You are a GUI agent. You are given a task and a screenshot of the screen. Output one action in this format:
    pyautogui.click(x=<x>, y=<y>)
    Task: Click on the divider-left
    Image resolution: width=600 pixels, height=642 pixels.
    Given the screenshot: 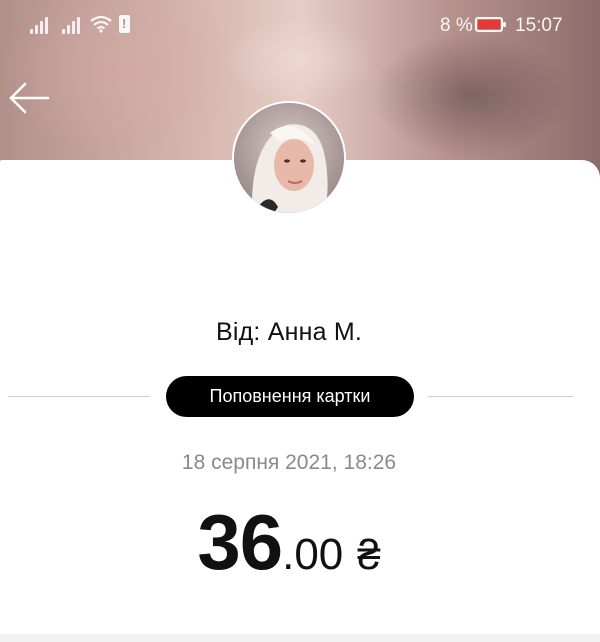 What is the action you would take?
    pyautogui.click(x=79, y=396)
    